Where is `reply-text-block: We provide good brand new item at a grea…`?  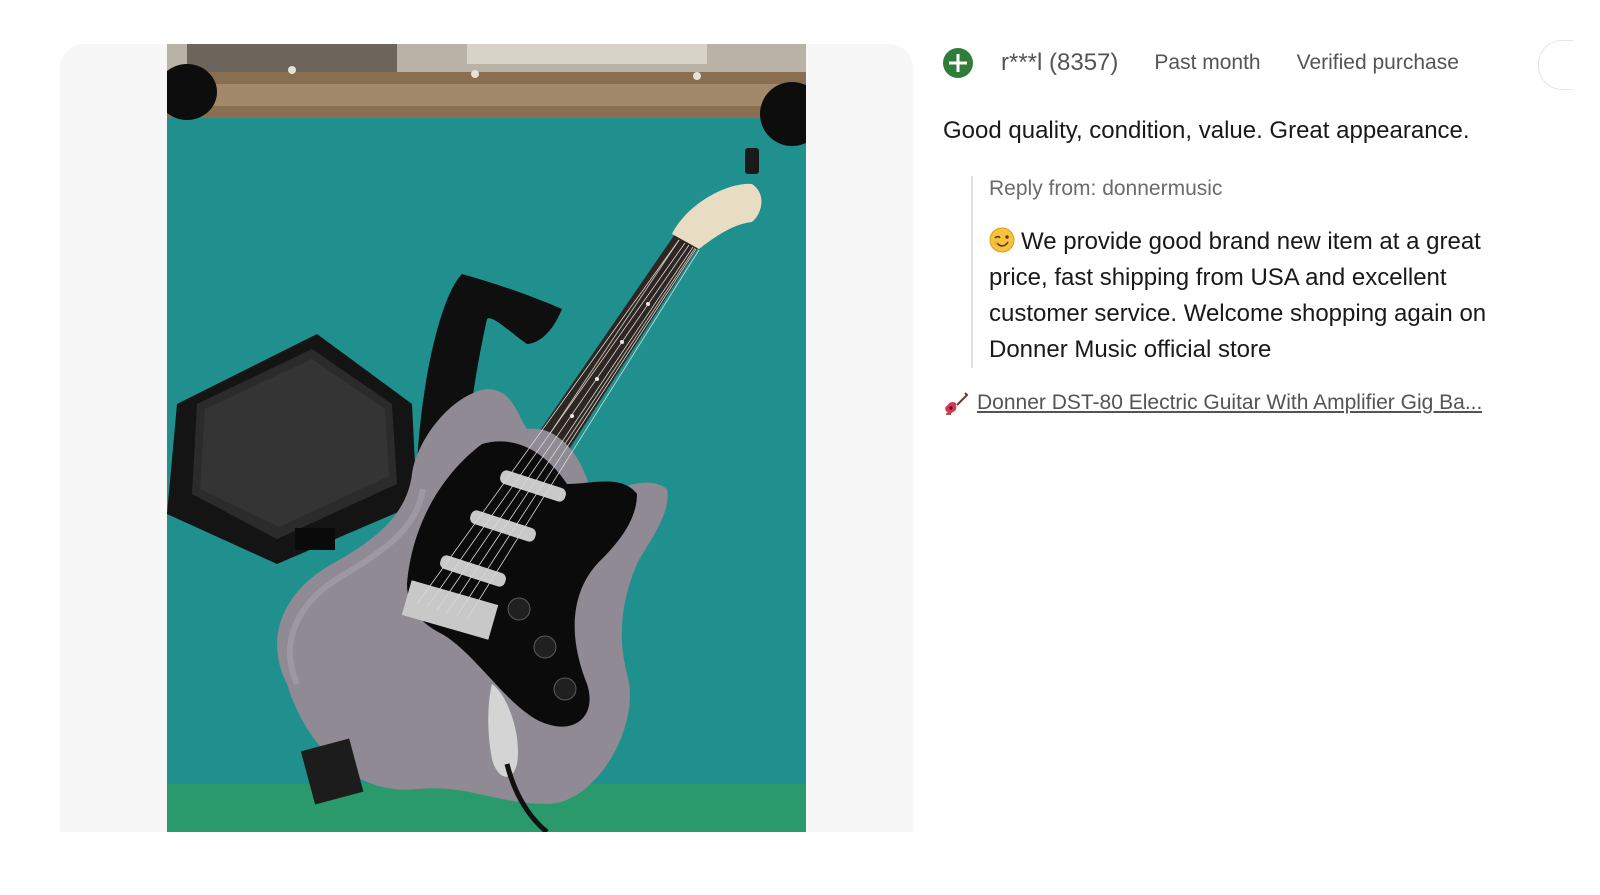 reply-text-block: We provide good brand new item at a grea… is located at coordinates (1259, 296).